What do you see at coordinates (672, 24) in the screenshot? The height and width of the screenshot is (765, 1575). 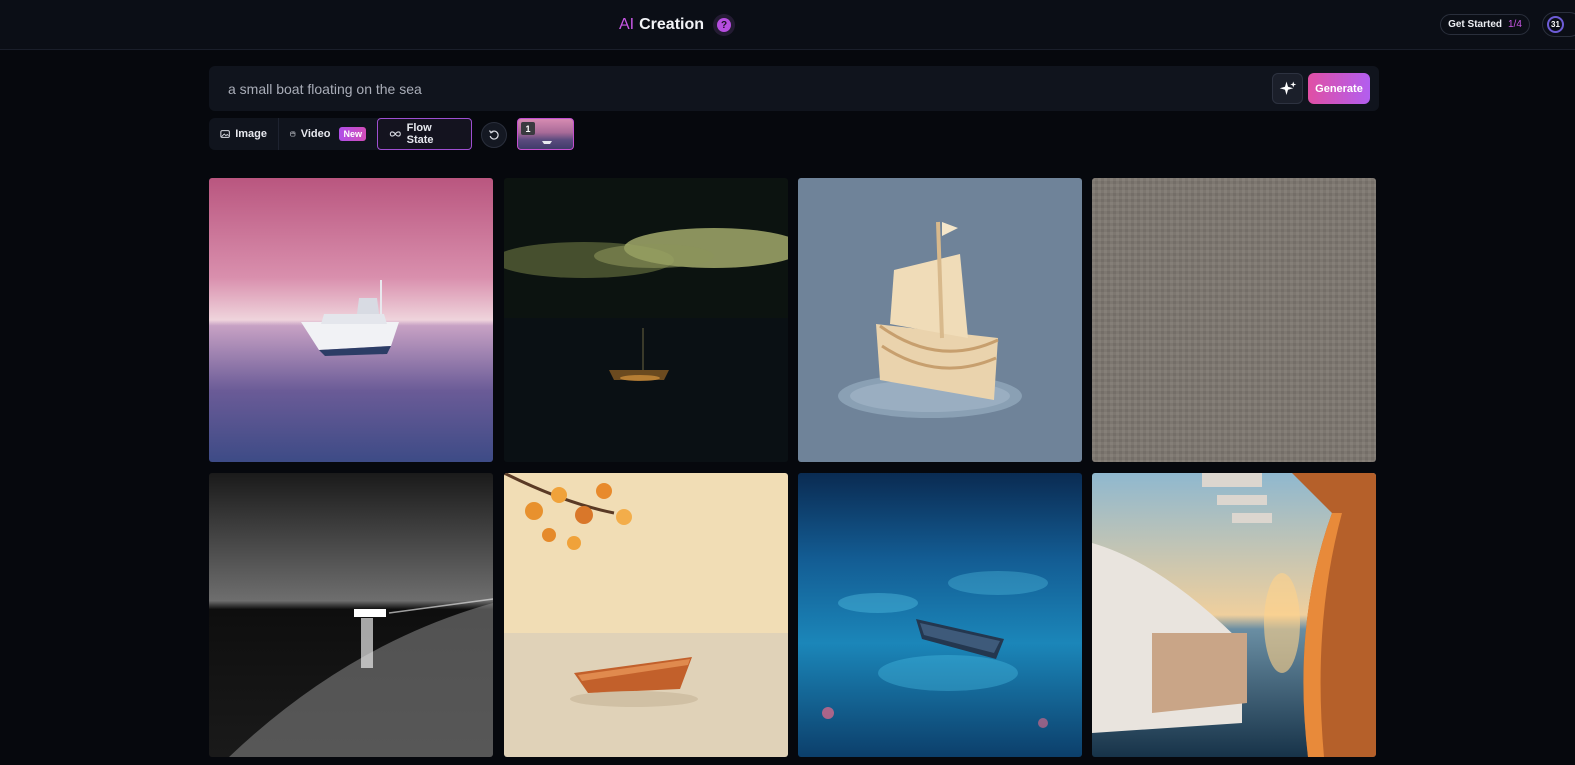 I see `title-main: Creation` at bounding box center [672, 24].